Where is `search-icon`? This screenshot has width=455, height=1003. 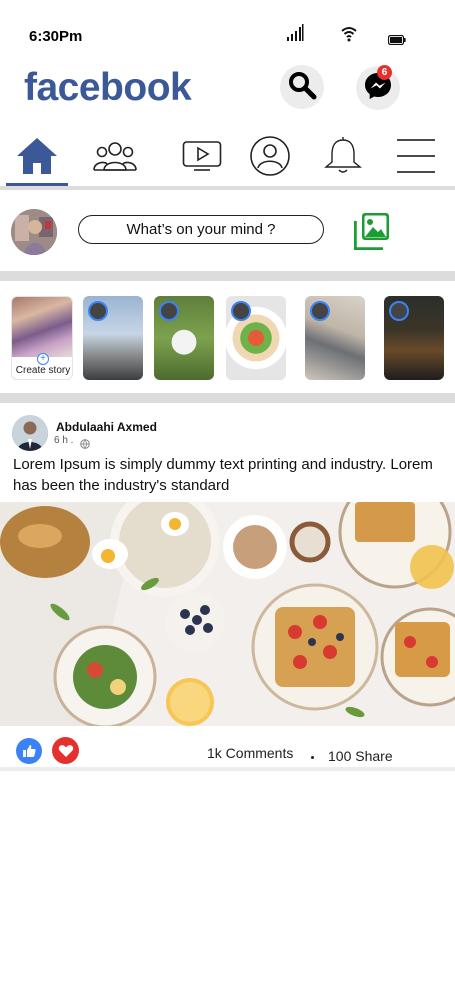
search-icon is located at coordinates (302, 87).